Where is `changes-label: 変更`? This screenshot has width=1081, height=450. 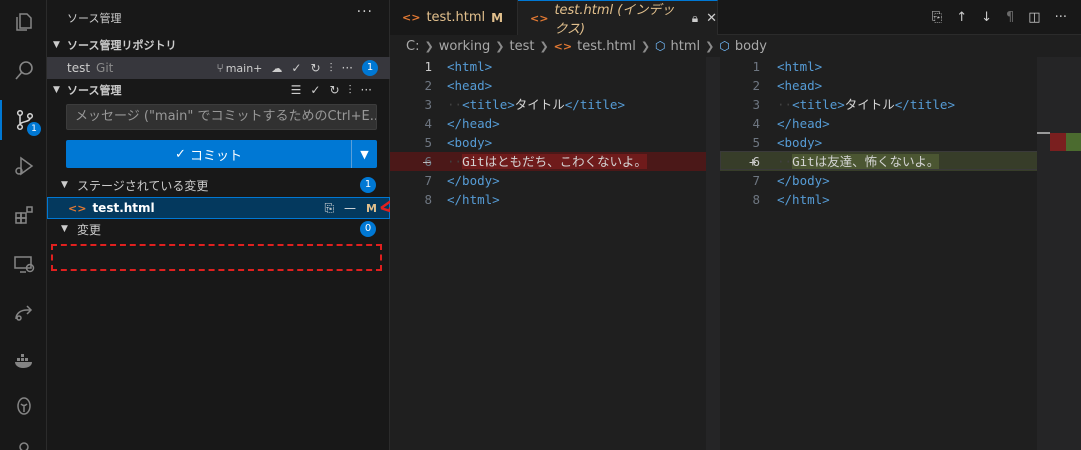
changes-label: 変更 is located at coordinates (89, 229).